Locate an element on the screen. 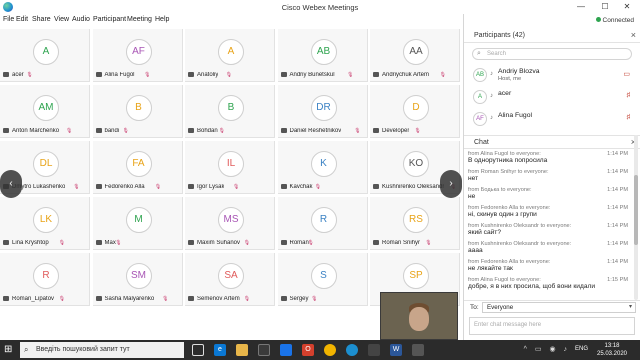 Image resolution: width=640 pixels, height=360 pixels. participants-search-input: ⌕ Search is located at coordinates (552, 54).